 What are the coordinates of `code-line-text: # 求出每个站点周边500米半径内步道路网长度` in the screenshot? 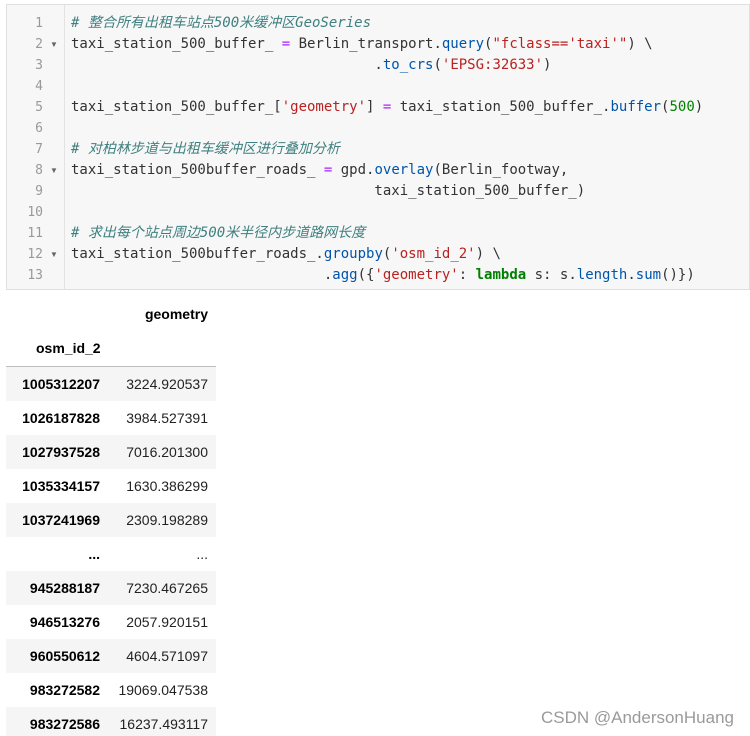 It's located at (218, 233).